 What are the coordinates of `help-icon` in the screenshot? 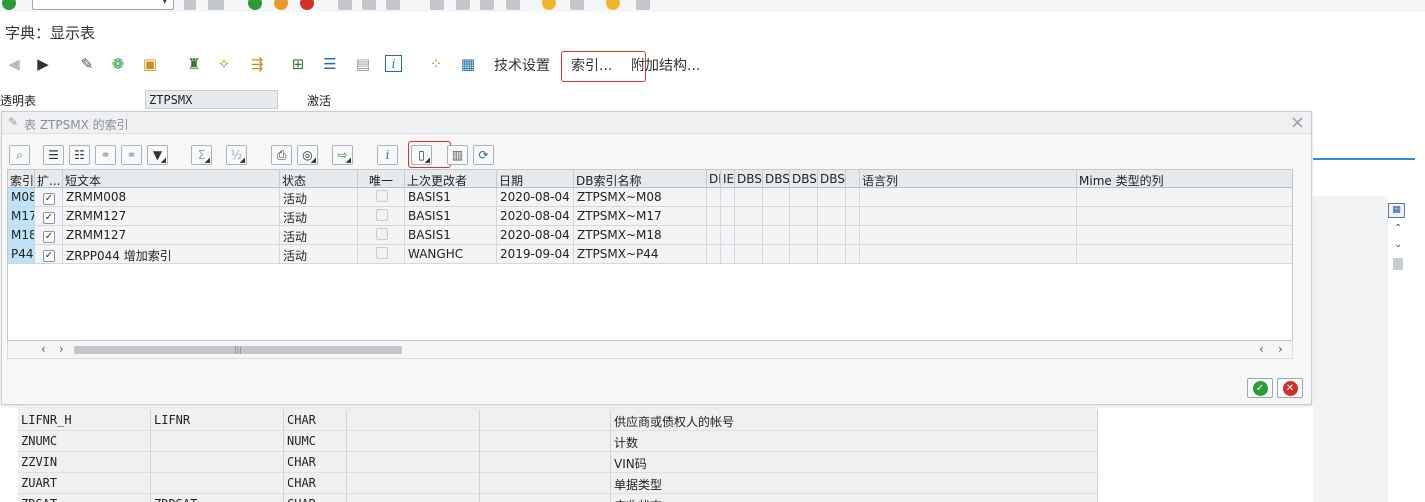 It's located at (613, 5).